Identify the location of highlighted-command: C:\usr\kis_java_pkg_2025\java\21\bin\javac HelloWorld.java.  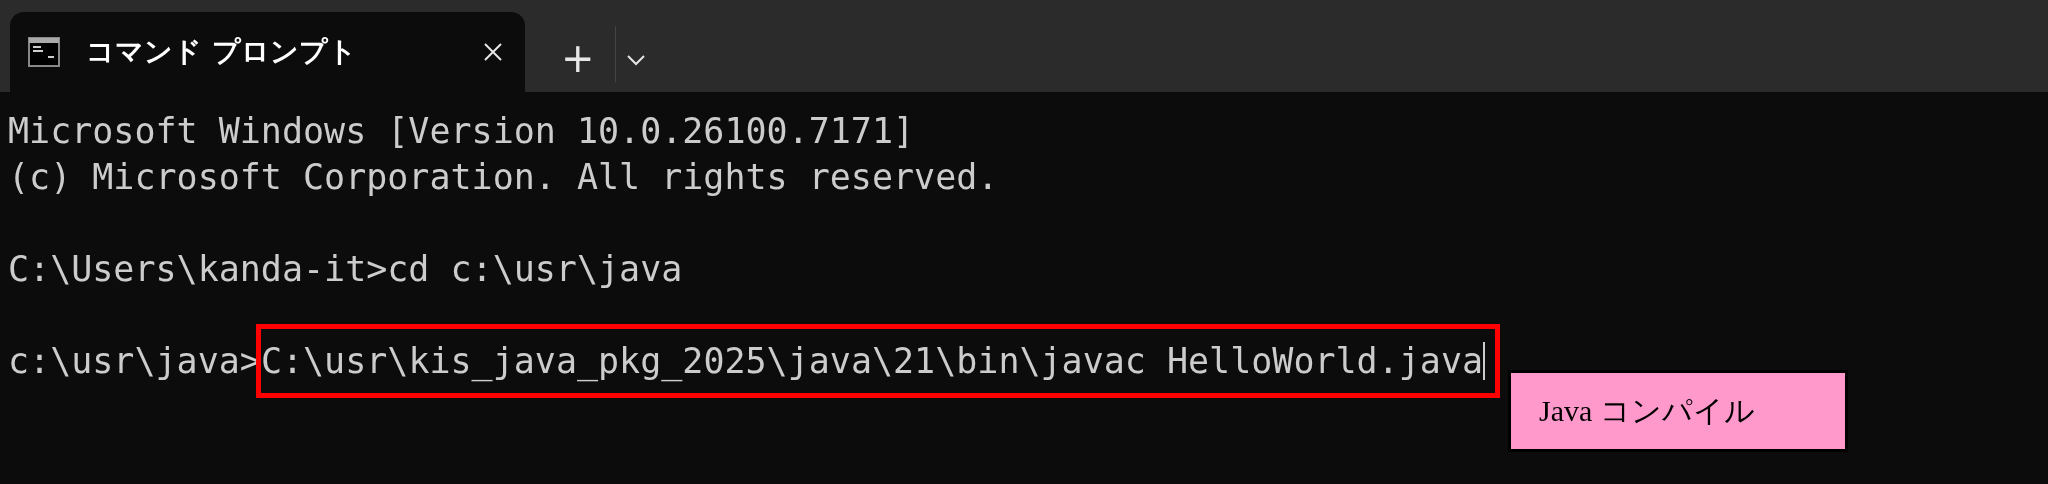
(878, 361).